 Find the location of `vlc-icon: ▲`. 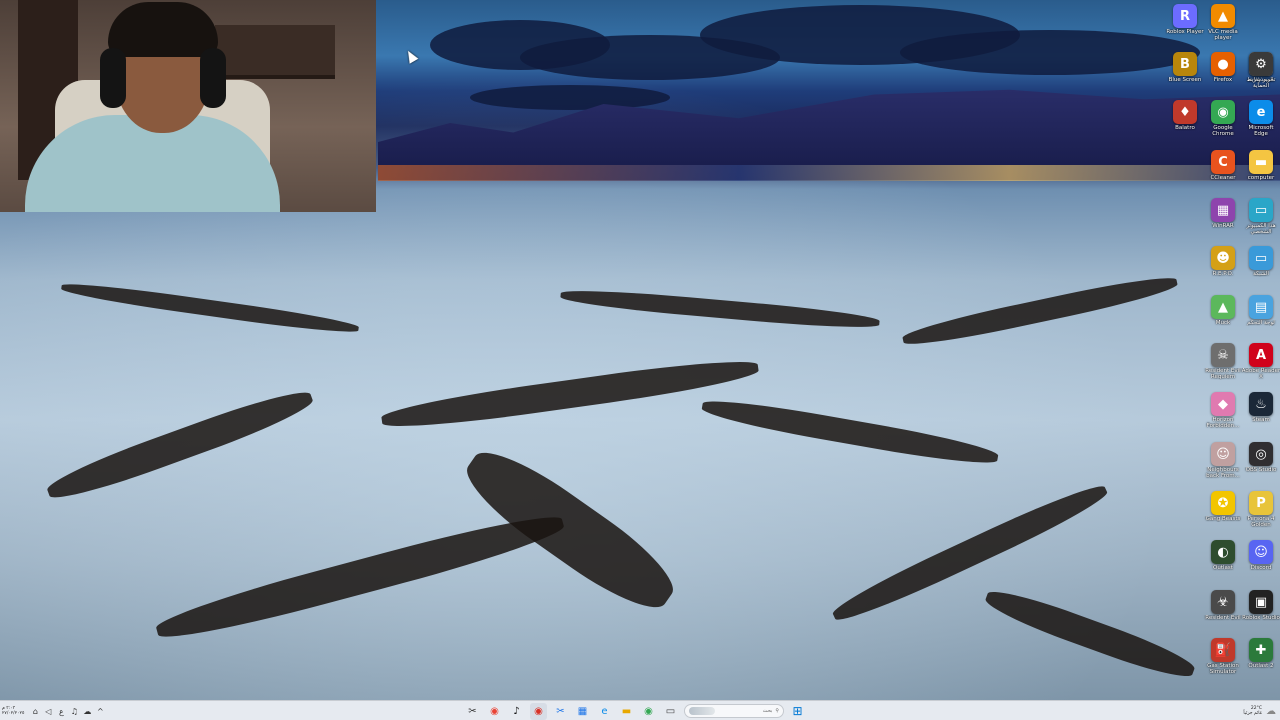

vlc-icon: ▲ is located at coordinates (1223, 16).